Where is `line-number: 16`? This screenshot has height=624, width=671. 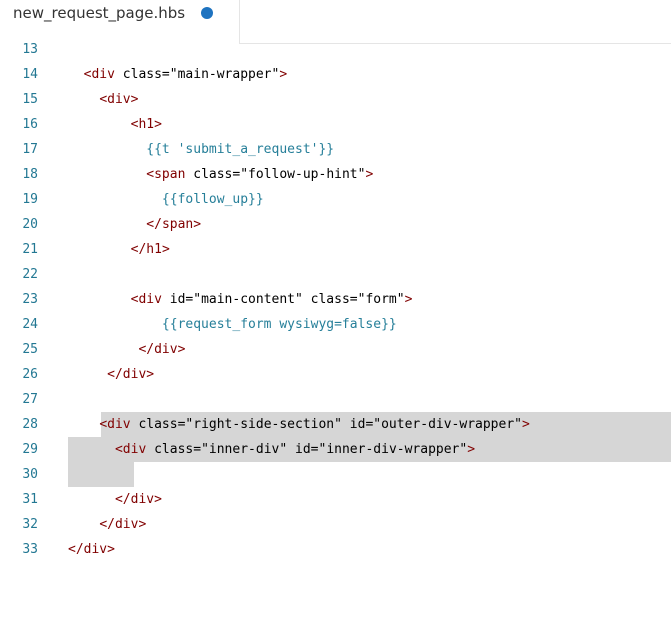 line-number: 16 is located at coordinates (30, 124).